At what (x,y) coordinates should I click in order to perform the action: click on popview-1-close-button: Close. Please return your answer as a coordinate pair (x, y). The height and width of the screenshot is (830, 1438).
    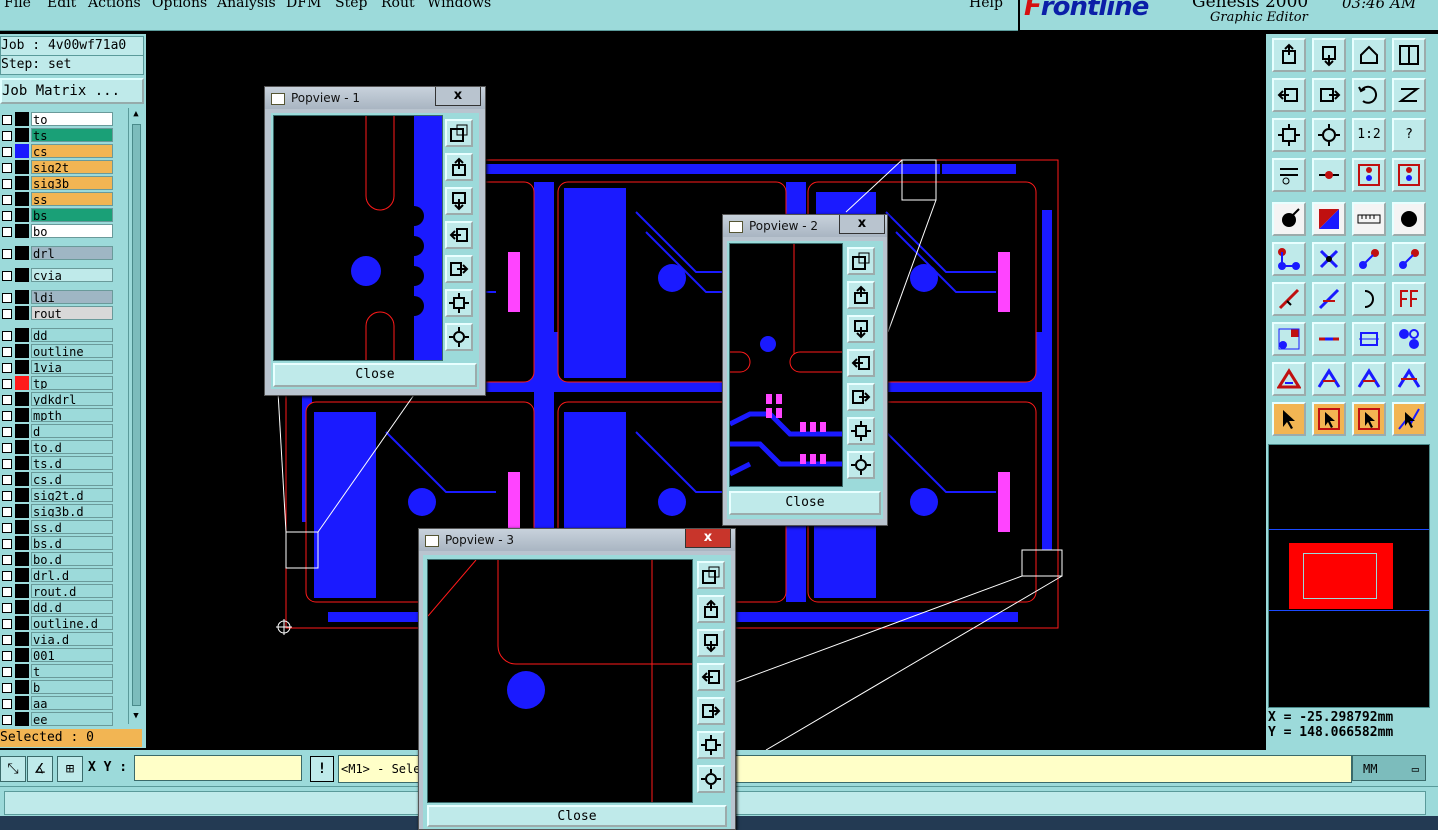
    Looking at the image, I should click on (375, 375).